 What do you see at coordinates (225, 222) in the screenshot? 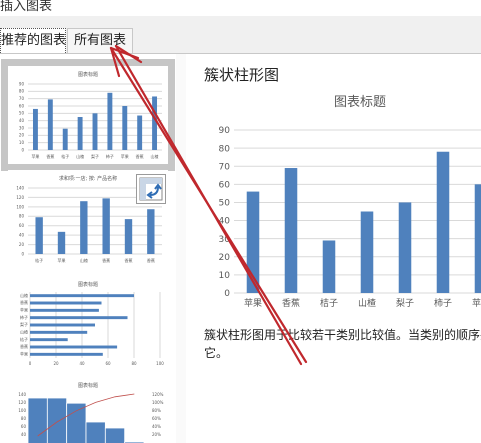
I see `chart-y-tick: 40` at bounding box center [225, 222].